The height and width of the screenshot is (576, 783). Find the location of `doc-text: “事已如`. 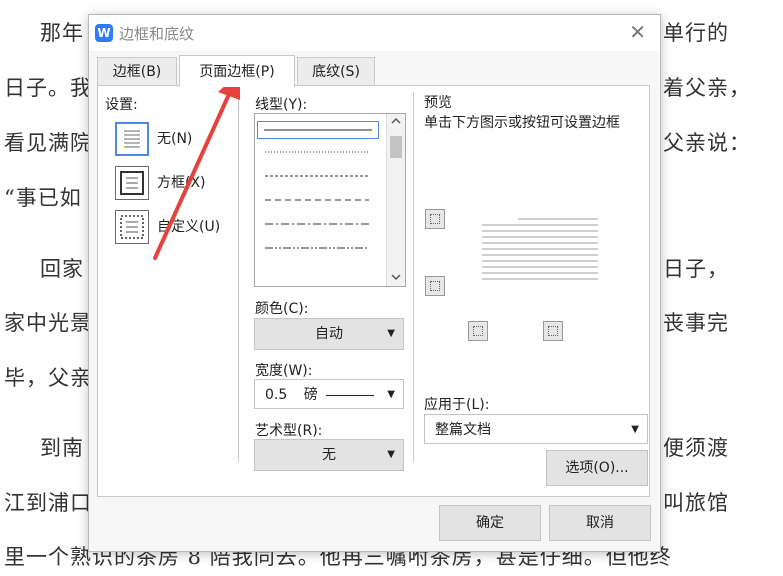

doc-text: “事已如 is located at coordinates (43, 198).